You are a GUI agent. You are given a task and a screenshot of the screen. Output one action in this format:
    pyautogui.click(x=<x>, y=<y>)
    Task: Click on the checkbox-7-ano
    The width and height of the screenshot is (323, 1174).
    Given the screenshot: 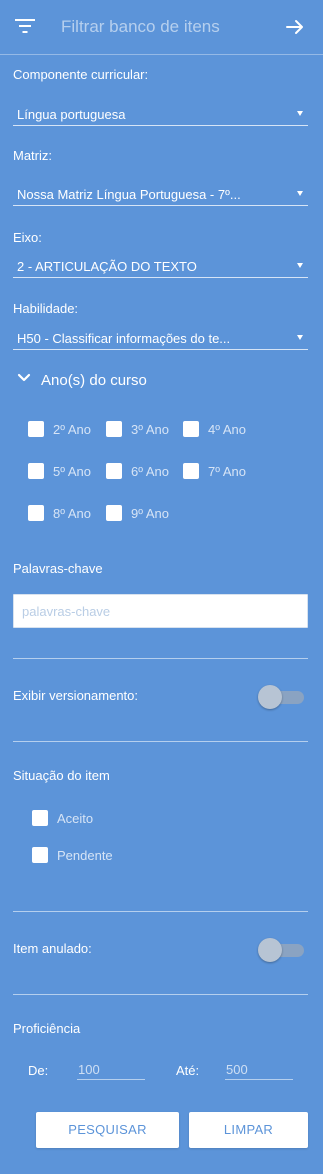 What is the action you would take?
    pyautogui.click(x=191, y=471)
    